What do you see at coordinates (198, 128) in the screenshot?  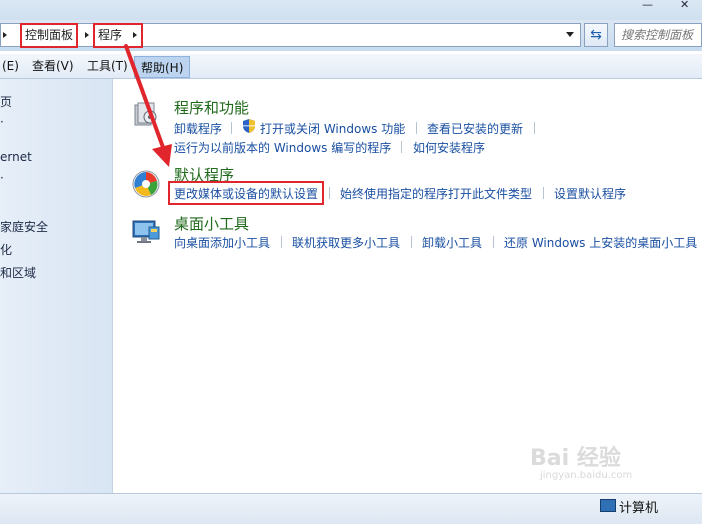 I see `link-uninstall-program: 卸载程序` at bounding box center [198, 128].